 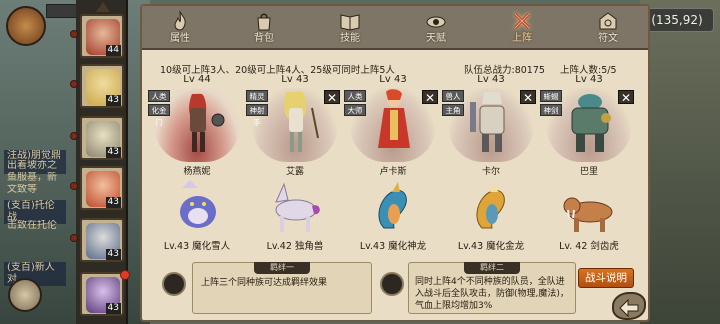 What do you see at coordinates (102, 36) in the screenshot?
I see `roster-hero-slot: 44` at bounding box center [102, 36].